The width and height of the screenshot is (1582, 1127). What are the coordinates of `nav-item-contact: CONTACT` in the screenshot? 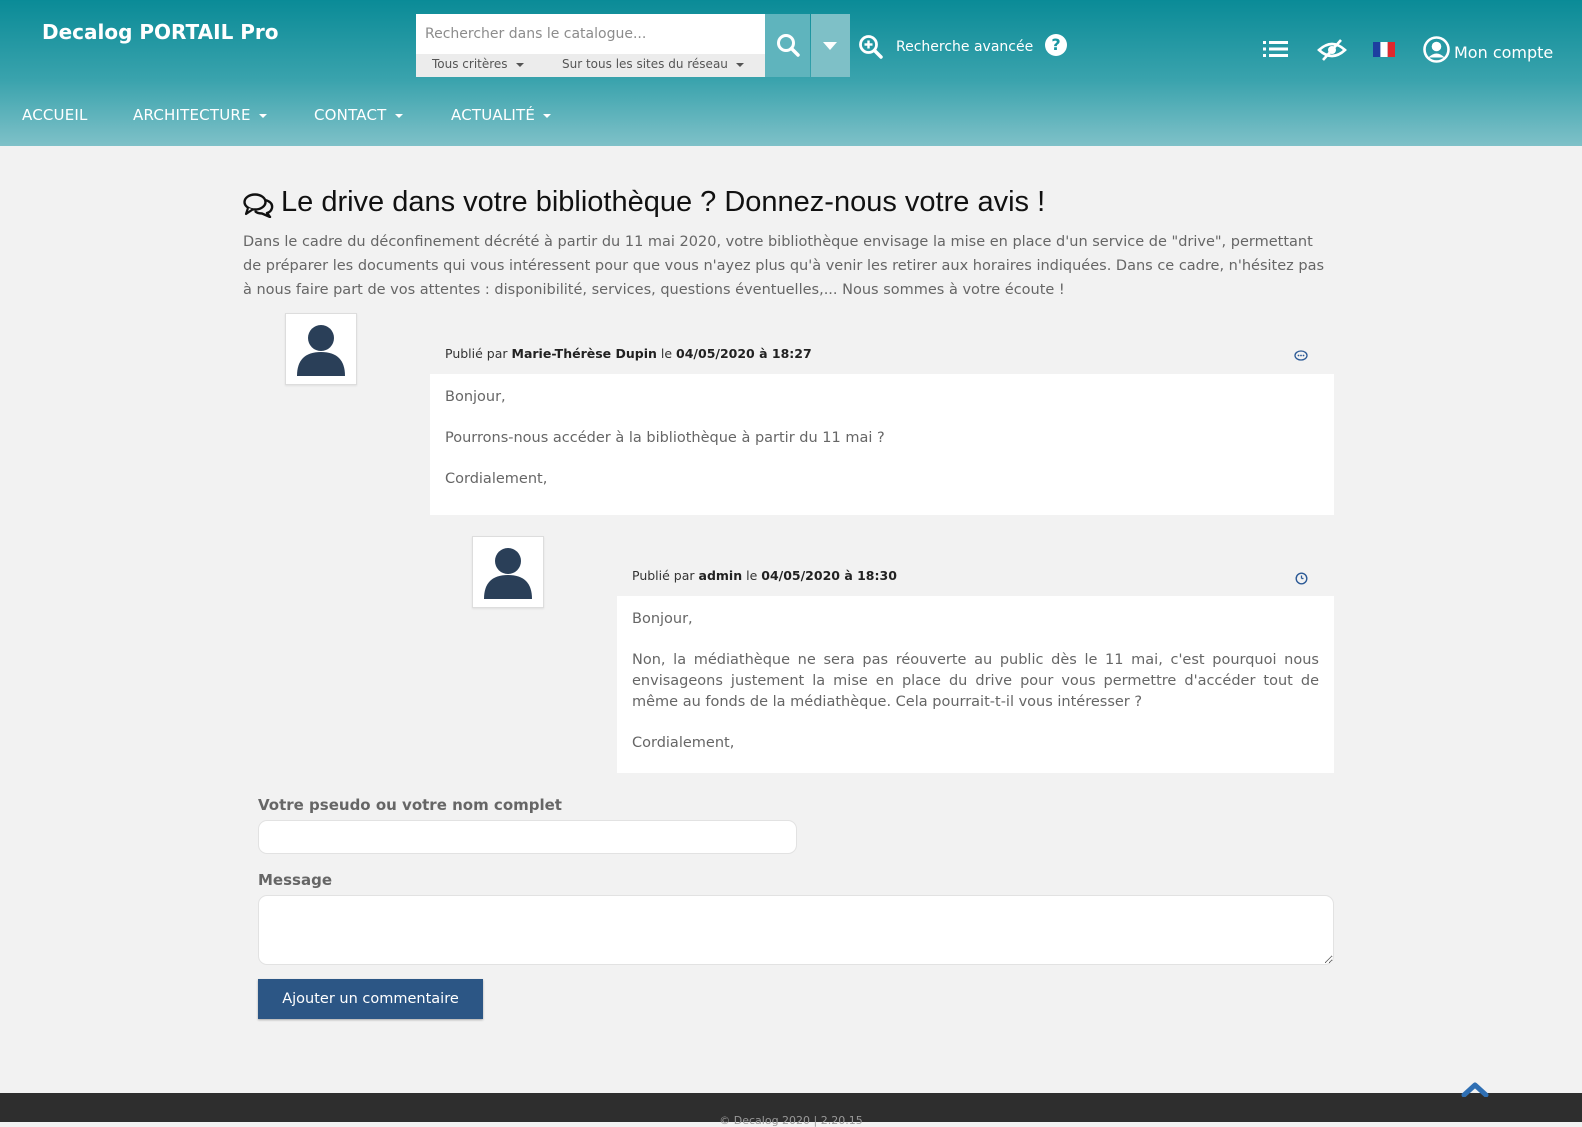 It's located at (358, 115).